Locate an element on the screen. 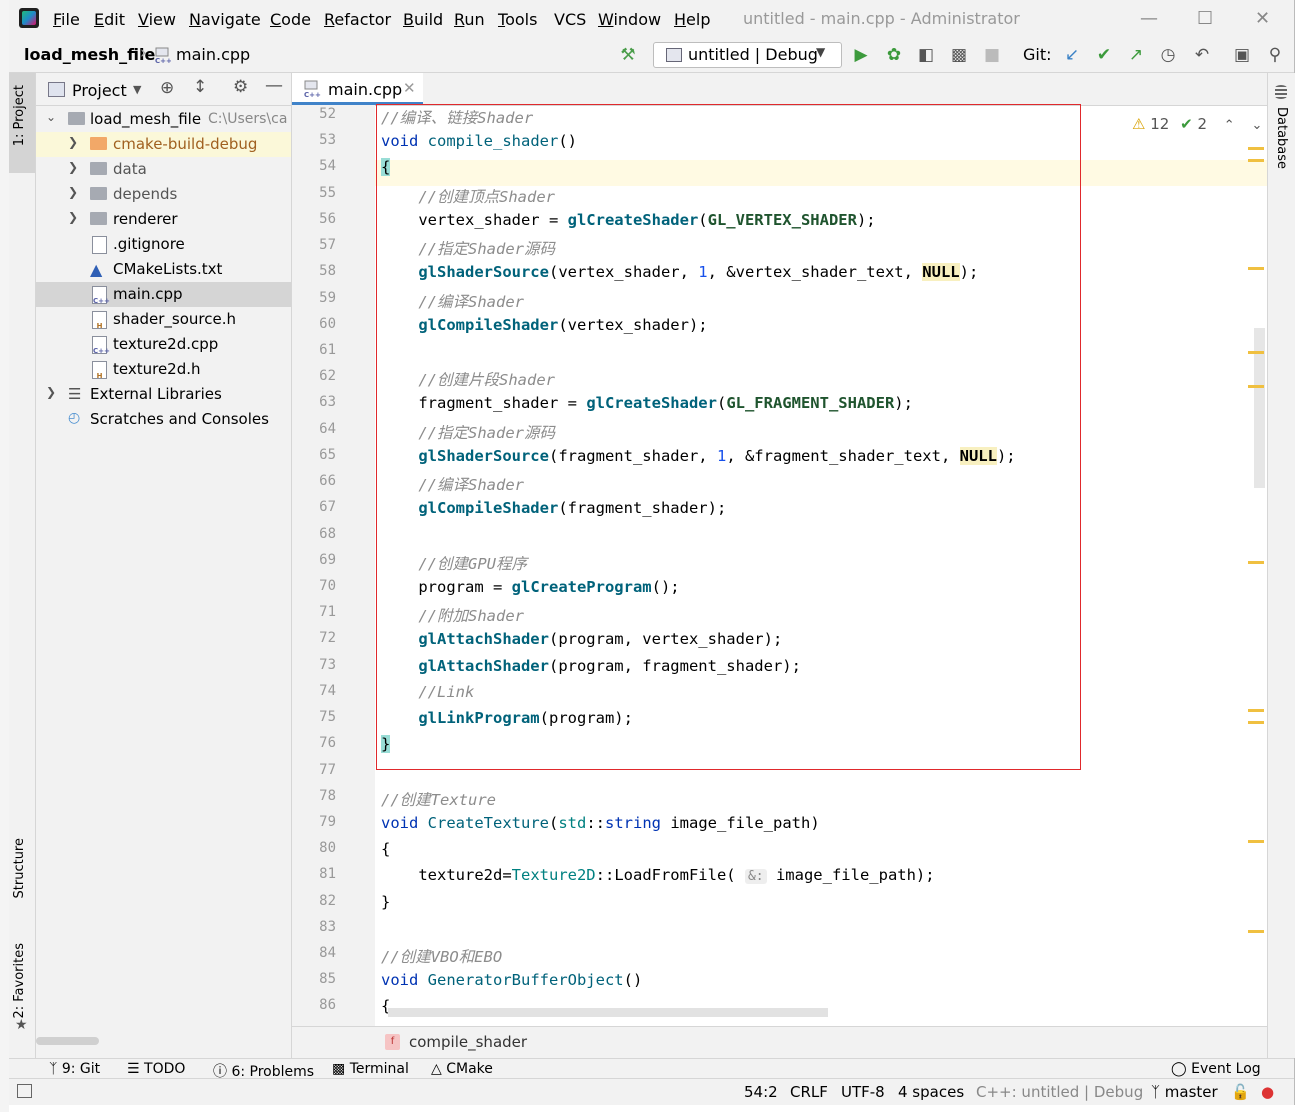  terminal-tool-button: ▩ Terminal is located at coordinates (370, 1069).